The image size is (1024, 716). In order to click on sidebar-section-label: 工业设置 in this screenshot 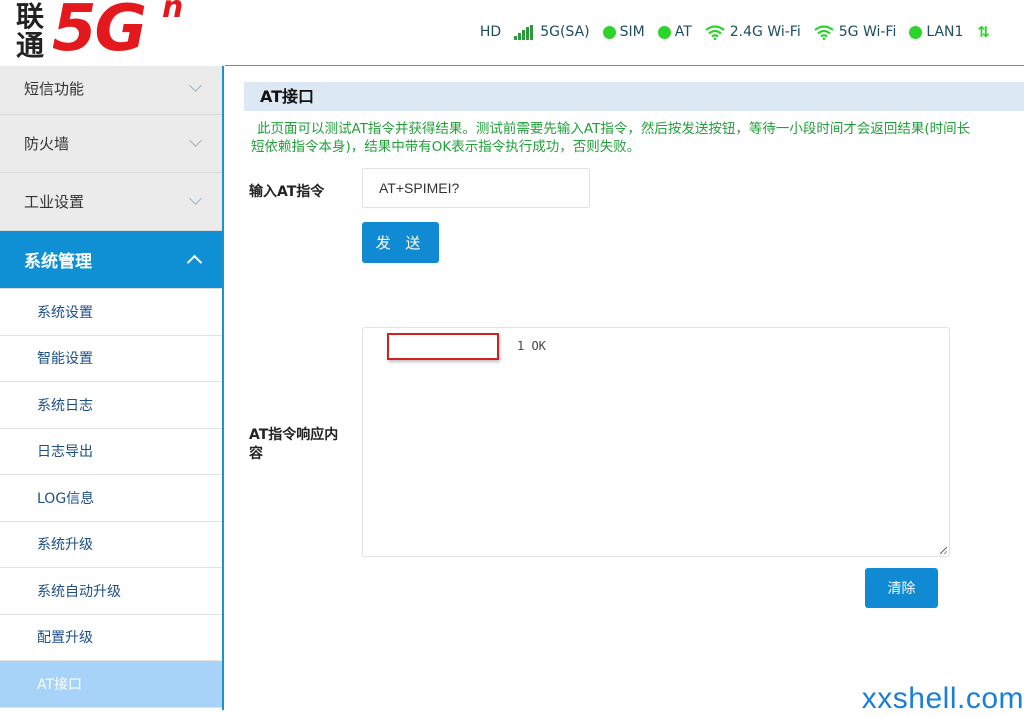, I will do `click(54, 202)`.